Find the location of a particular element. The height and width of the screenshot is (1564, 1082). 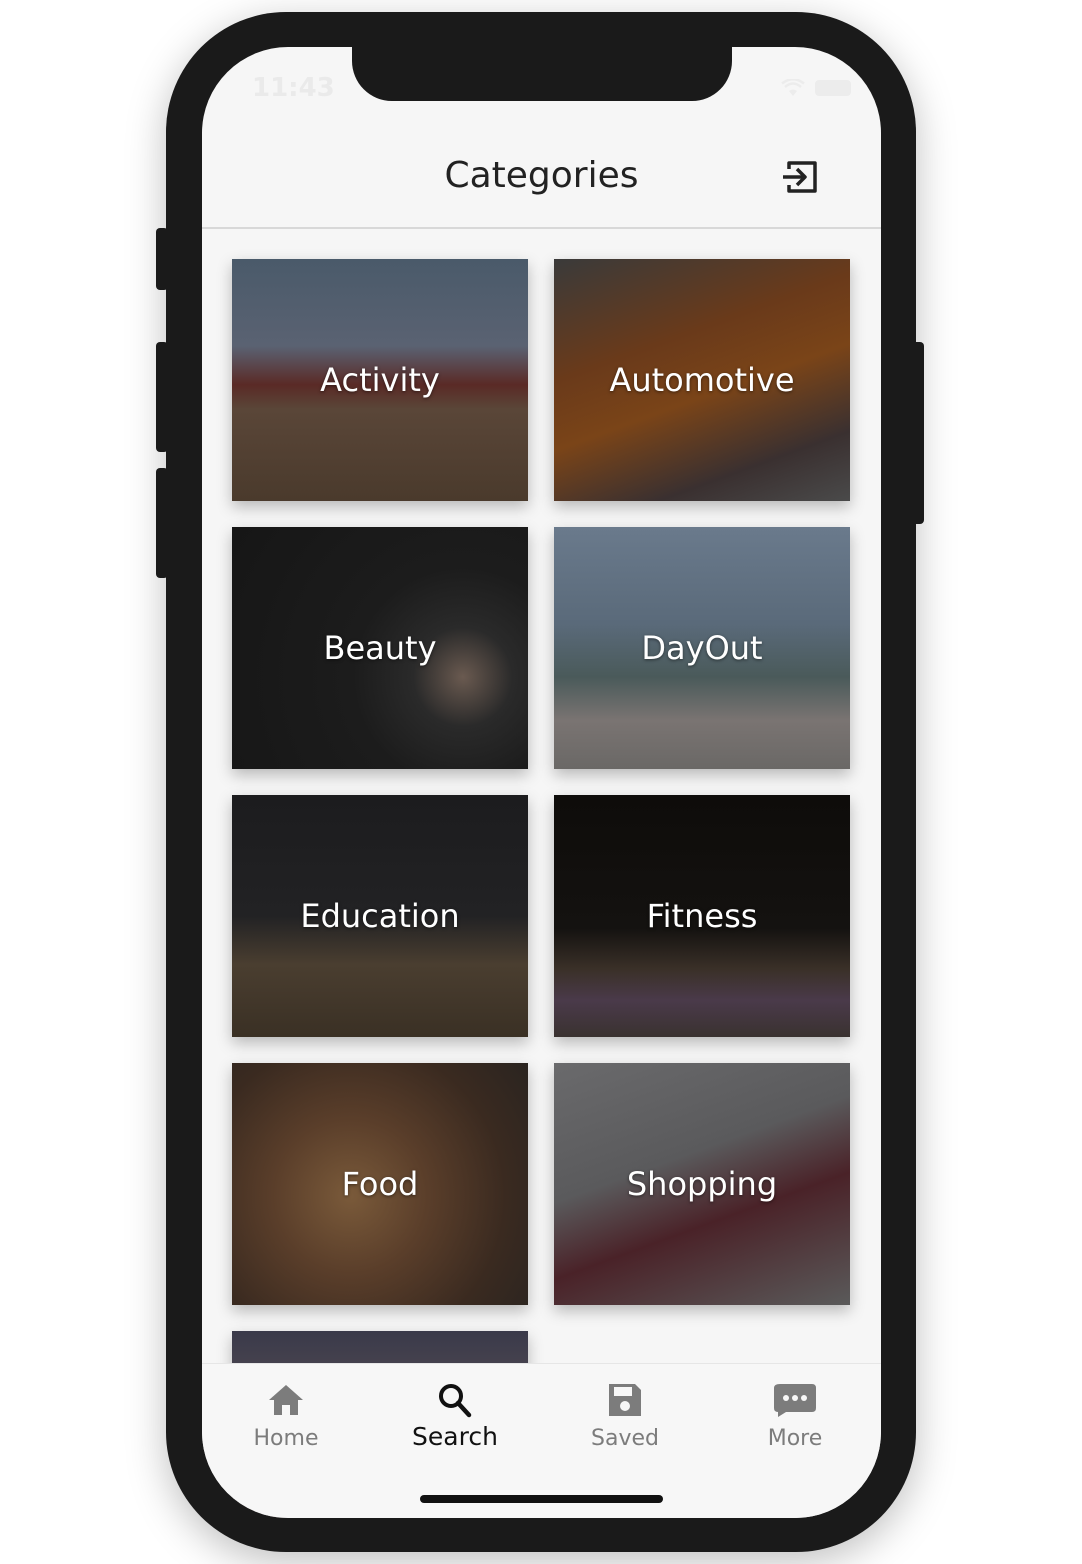

category-tile-dayout: DayOut is located at coordinates (702, 648).